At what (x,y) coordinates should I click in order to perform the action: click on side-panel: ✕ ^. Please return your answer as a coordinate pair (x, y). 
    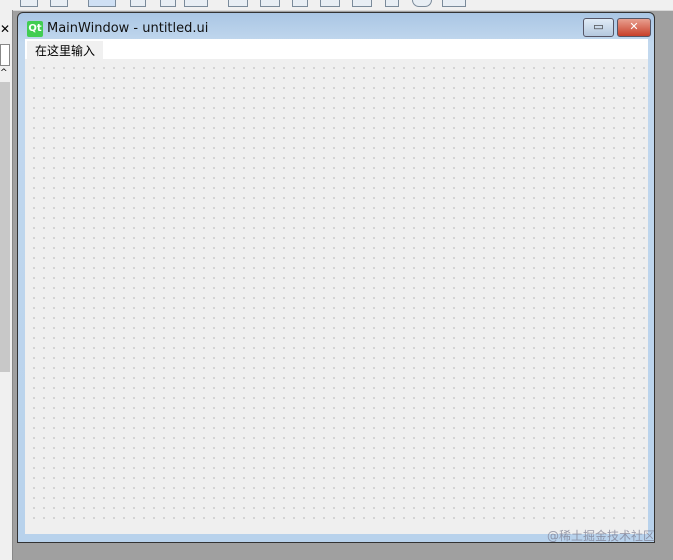
    Looking at the image, I should click on (6, 285).